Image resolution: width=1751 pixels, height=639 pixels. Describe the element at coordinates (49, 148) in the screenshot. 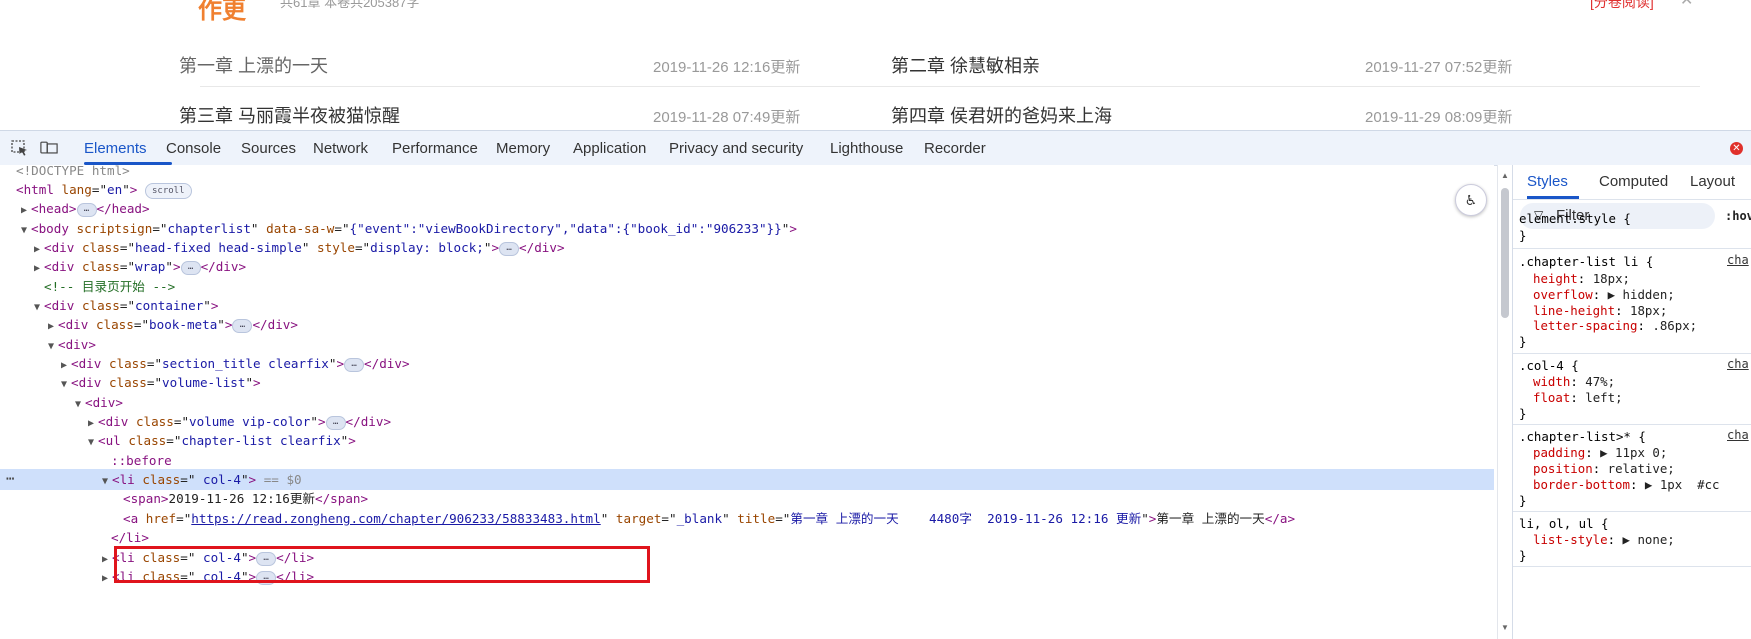

I see `device-toolbar-icon` at that location.